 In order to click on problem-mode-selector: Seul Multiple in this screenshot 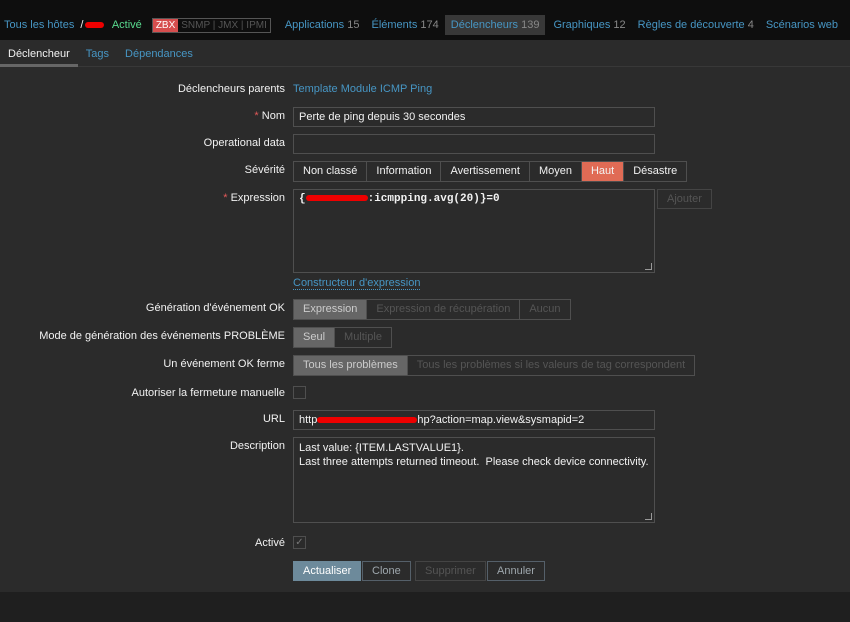, I will do `click(342, 337)`.